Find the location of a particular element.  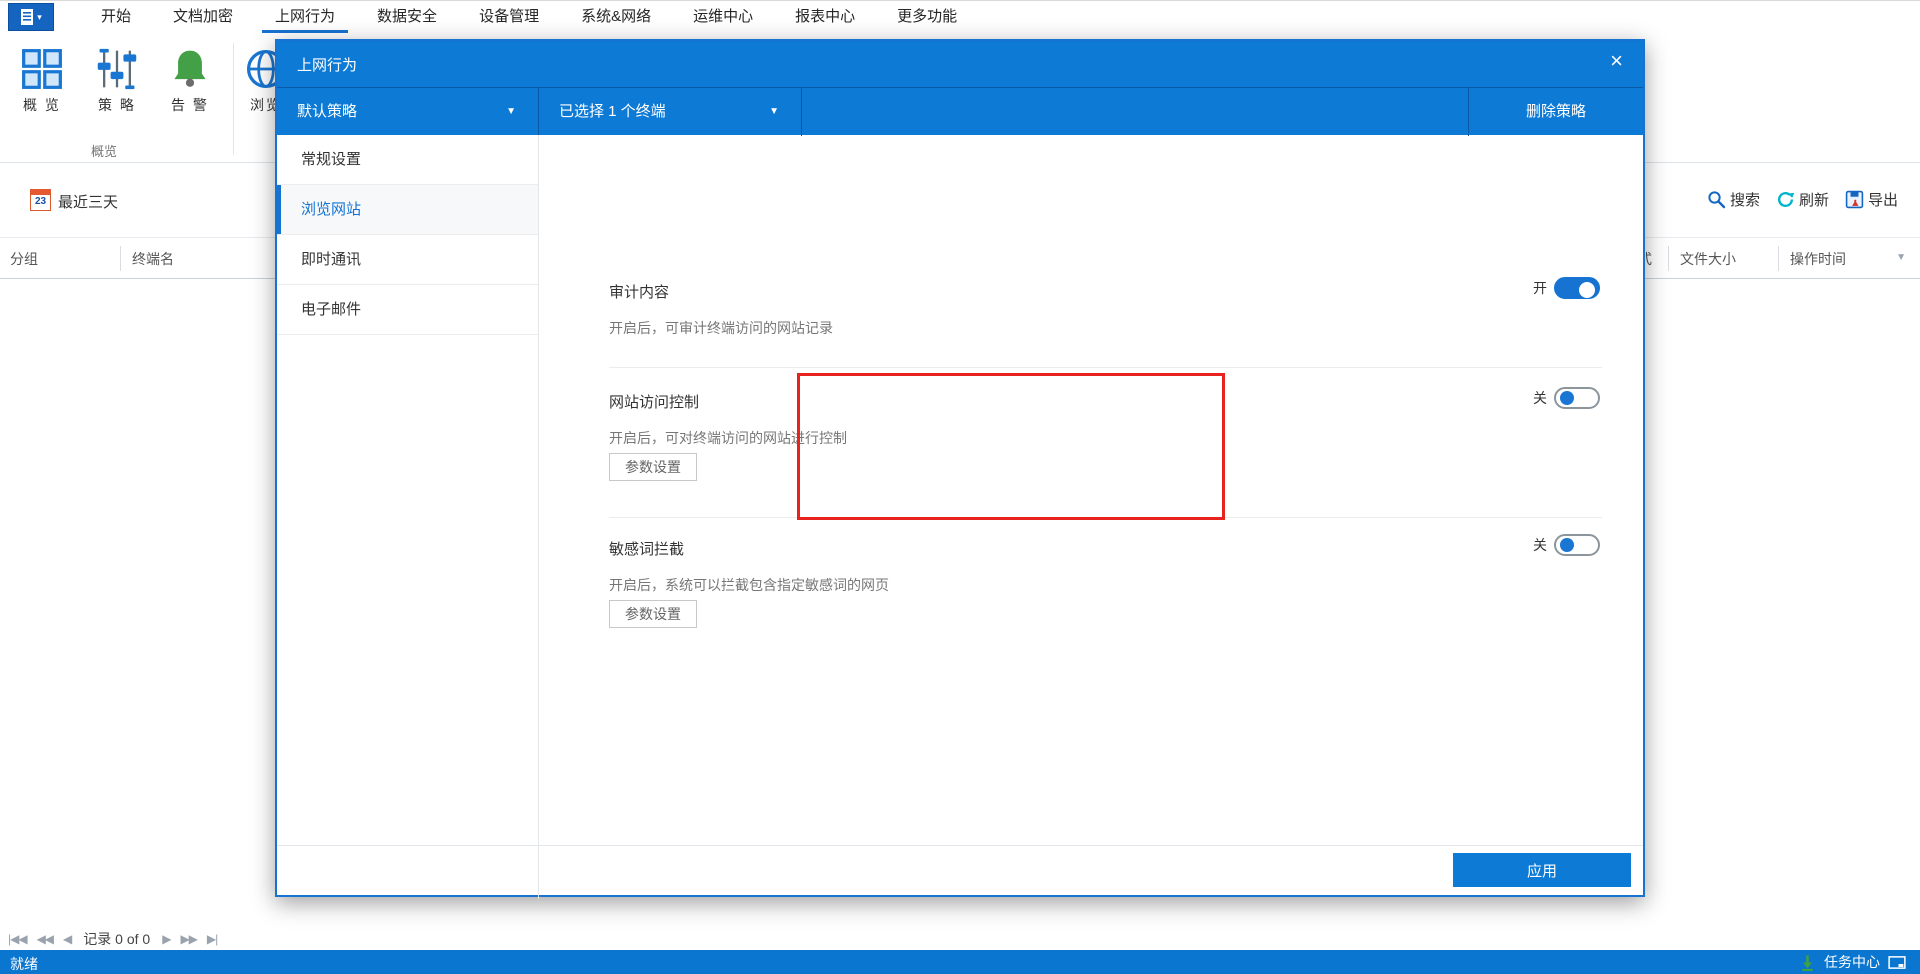

fast-next-button: ▶▶ is located at coordinates (188, 939).